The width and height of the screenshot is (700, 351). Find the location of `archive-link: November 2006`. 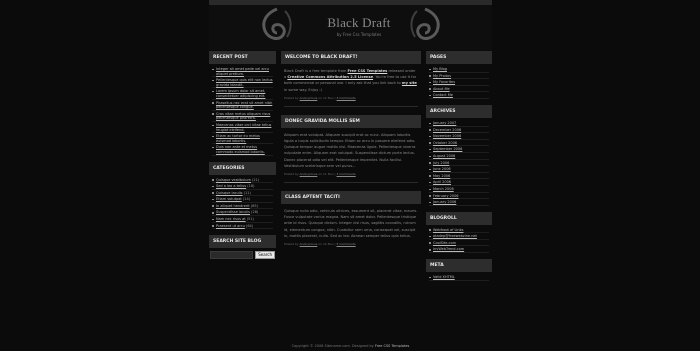

archive-link: November 2006 is located at coordinates (459, 137).